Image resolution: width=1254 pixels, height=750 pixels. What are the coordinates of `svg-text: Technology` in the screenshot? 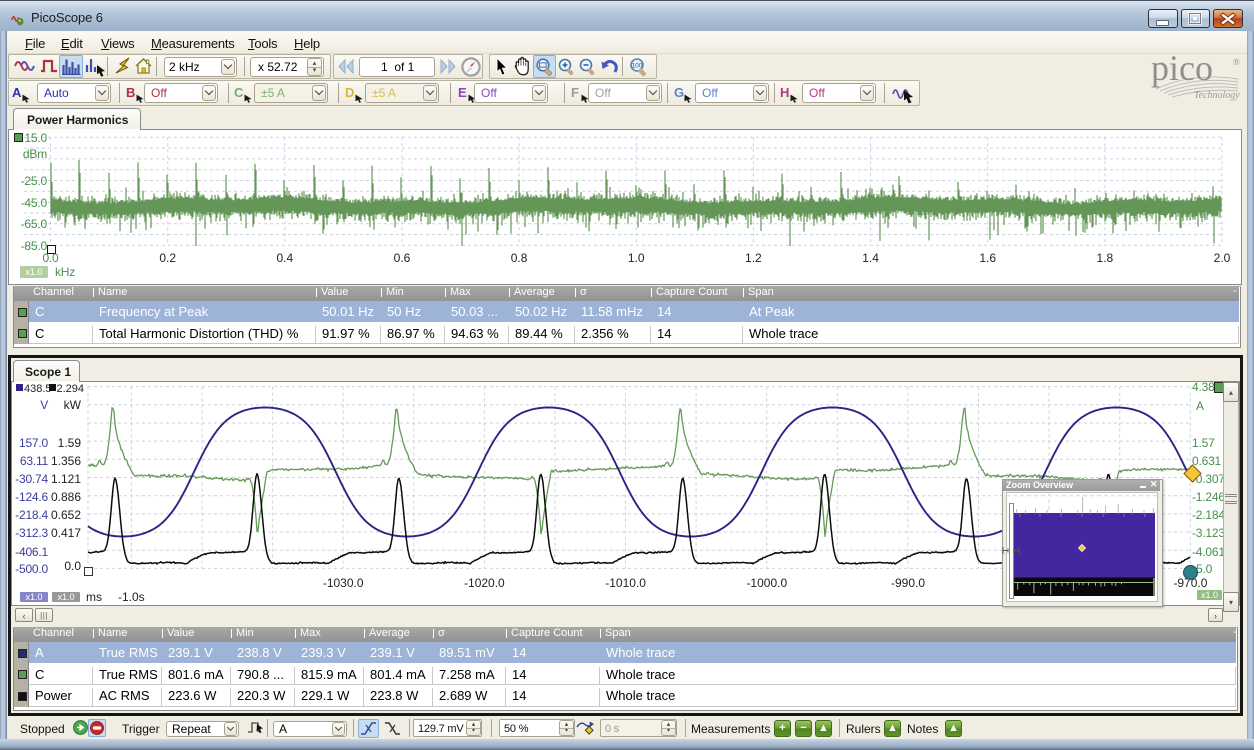 It's located at (1217, 95).